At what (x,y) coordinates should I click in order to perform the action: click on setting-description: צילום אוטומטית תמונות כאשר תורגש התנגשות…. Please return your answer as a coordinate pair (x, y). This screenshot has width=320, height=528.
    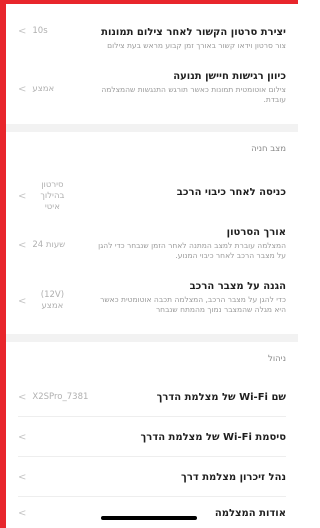
    Looking at the image, I should click on (193, 94).